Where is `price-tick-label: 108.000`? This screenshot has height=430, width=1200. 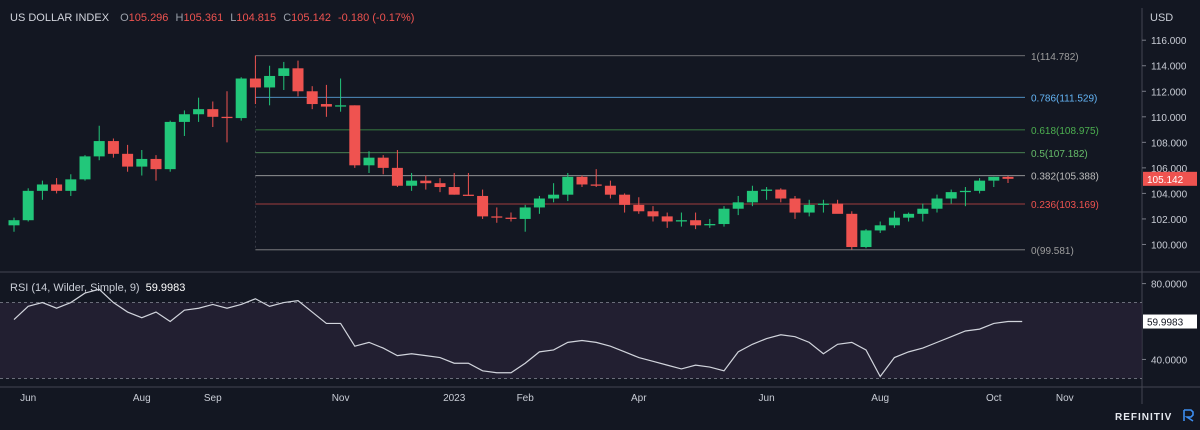
price-tick-label: 108.000 is located at coordinates (1169, 143).